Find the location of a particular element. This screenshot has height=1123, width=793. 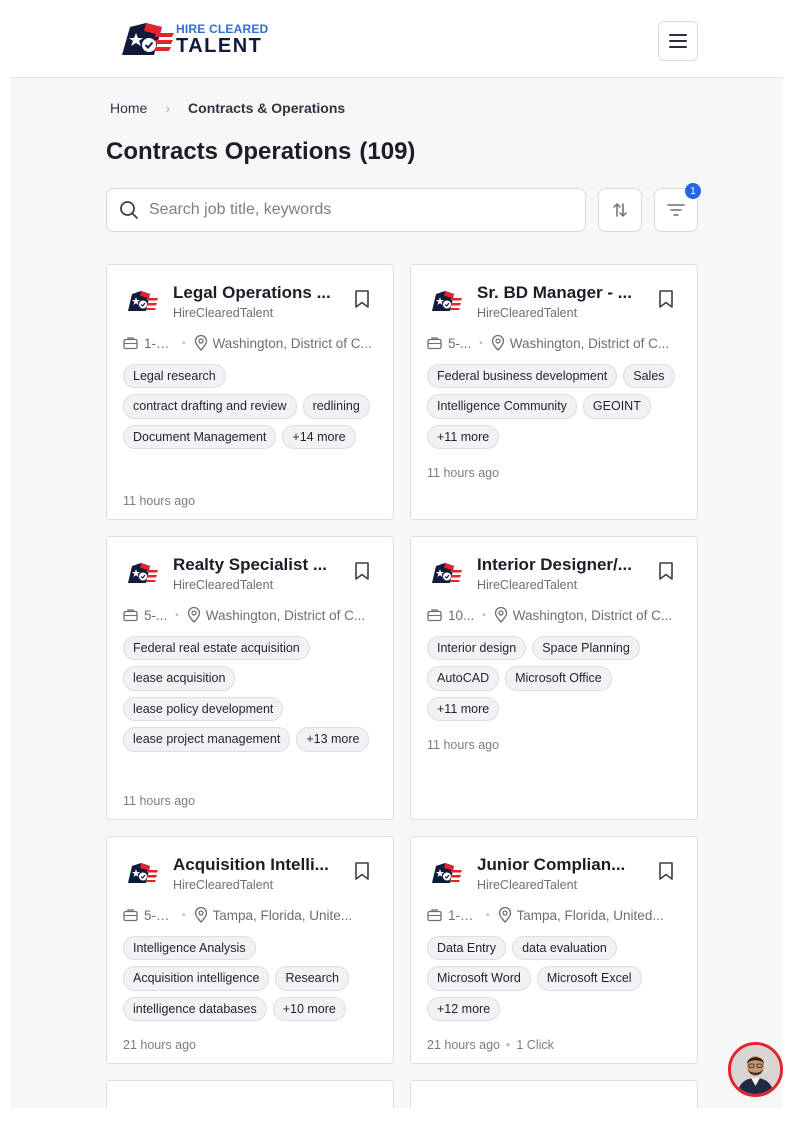

skill-tag: Legal research is located at coordinates (174, 376).